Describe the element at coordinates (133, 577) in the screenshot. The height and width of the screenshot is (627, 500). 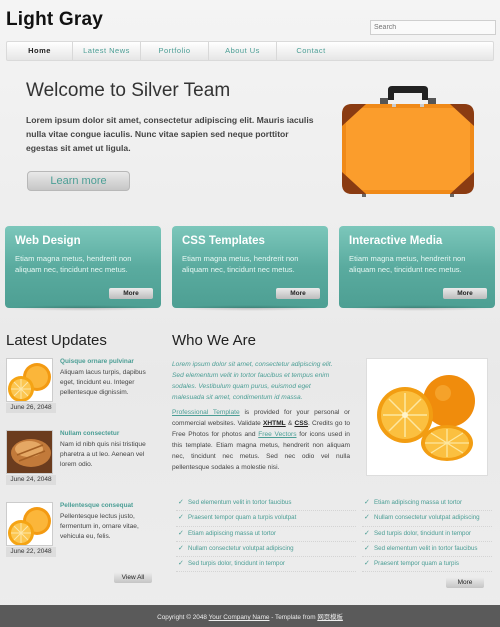
I see `view-all-button: View All` at that location.